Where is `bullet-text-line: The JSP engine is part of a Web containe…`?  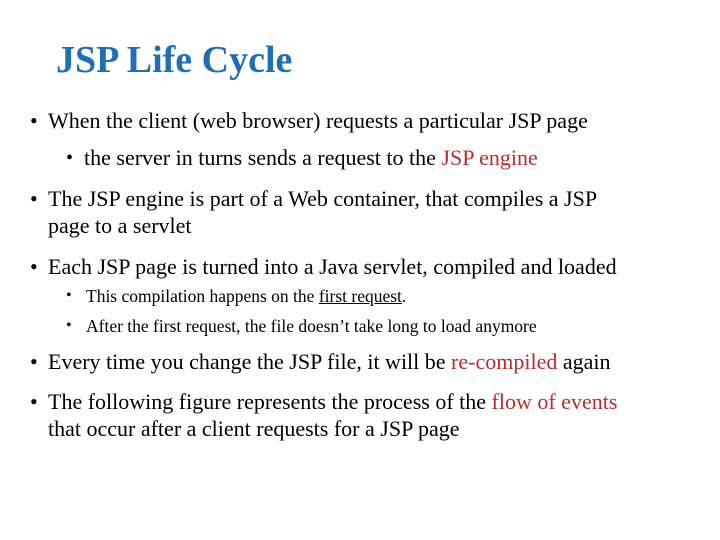
bullet-text-line: The JSP engine is part of a Web containe… is located at coordinates (322, 199).